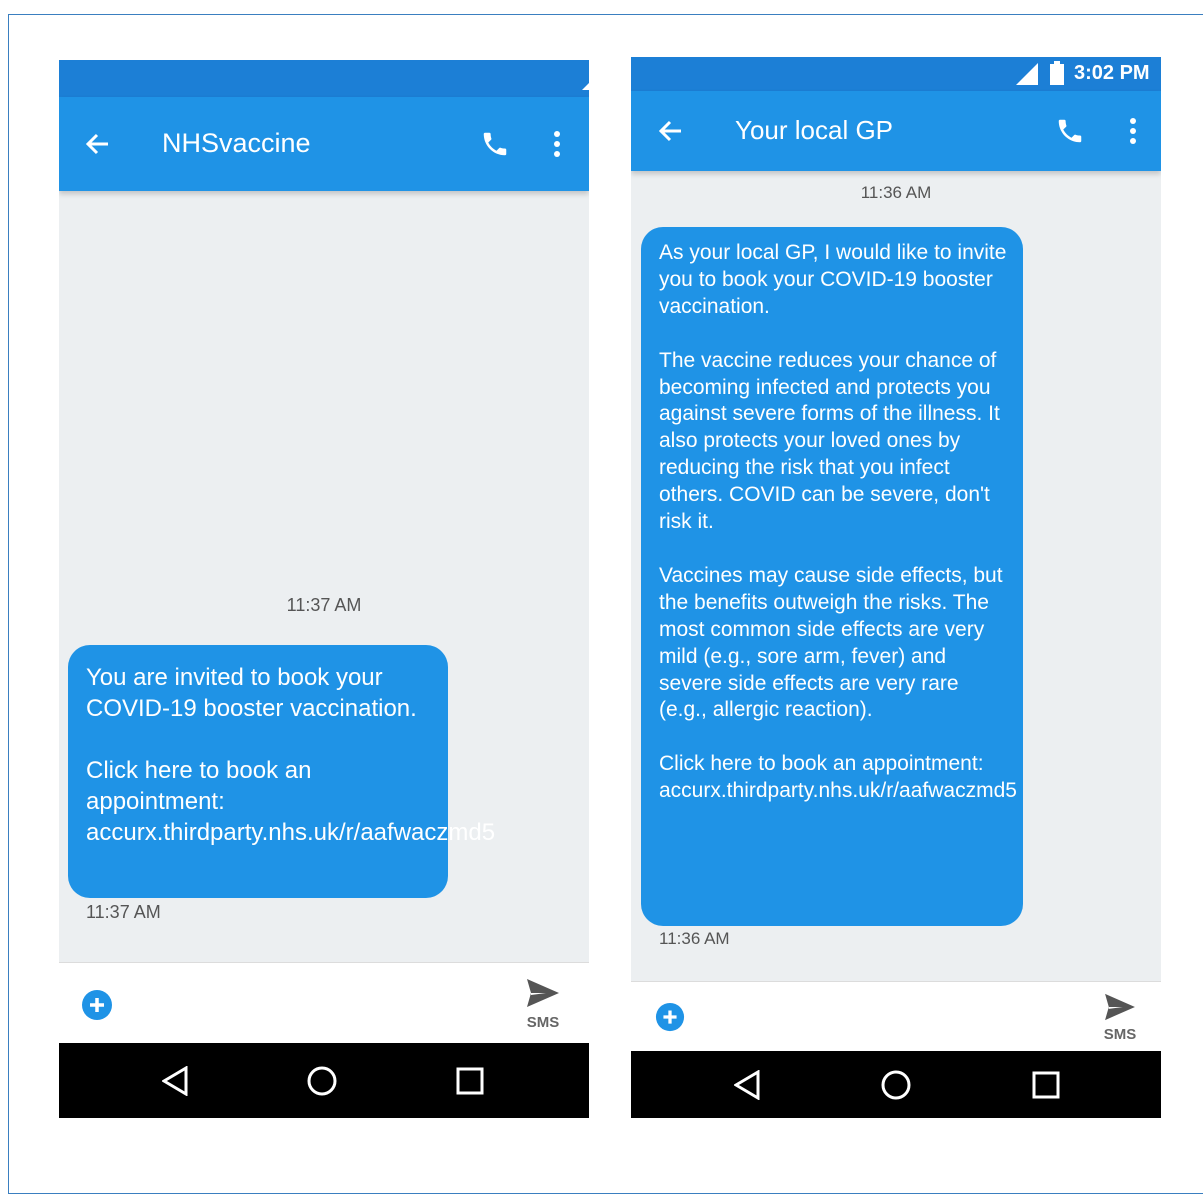 The image size is (1203, 1194). What do you see at coordinates (1112, 73) in the screenshot?
I see `status-clock: 3:02 PM` at bounding box center [1112, 73].